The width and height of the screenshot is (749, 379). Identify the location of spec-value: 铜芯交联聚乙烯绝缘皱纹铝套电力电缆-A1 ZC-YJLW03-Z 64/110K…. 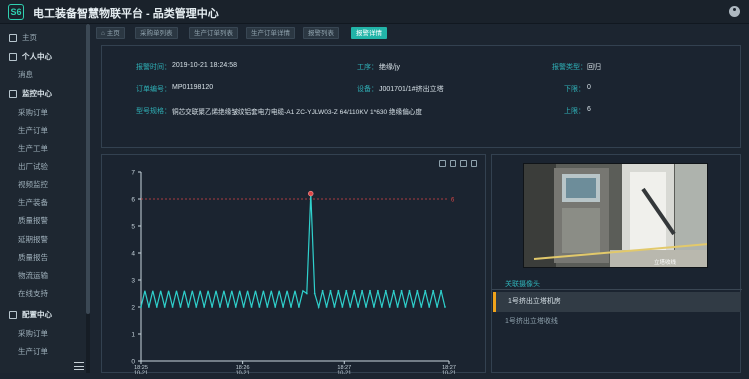
(297, 112).